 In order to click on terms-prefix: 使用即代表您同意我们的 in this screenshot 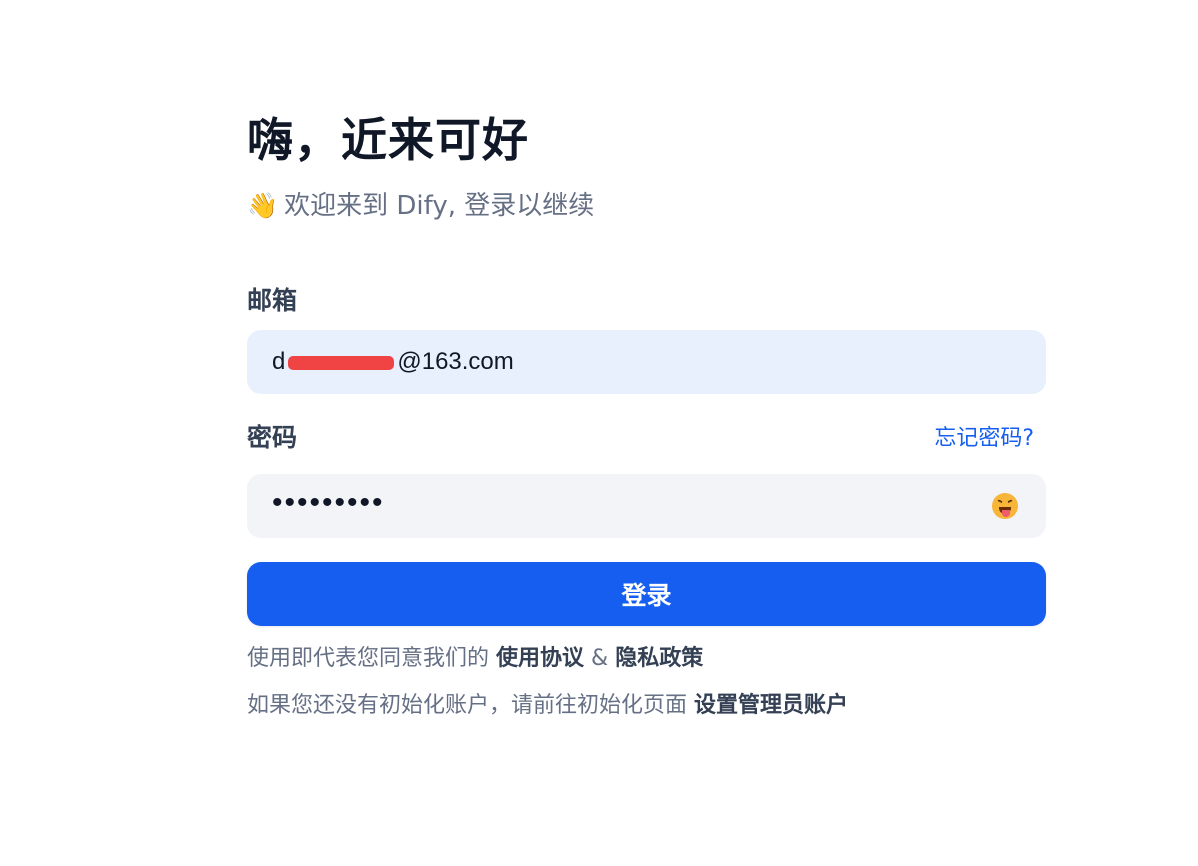, I will do `click(368, 658)`.